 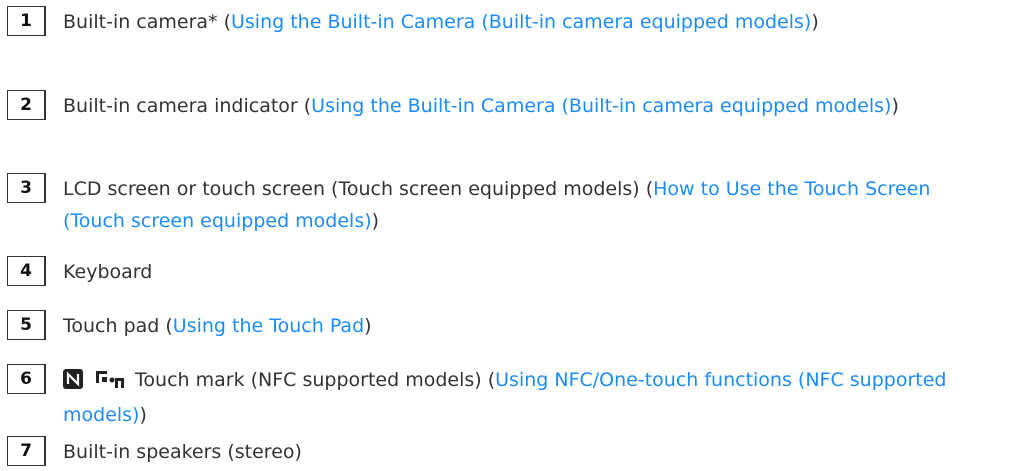 What do you see at coordinates (26, 21) in the screenshot?
I see `item-number: 1` at bounding box center [26, 21].